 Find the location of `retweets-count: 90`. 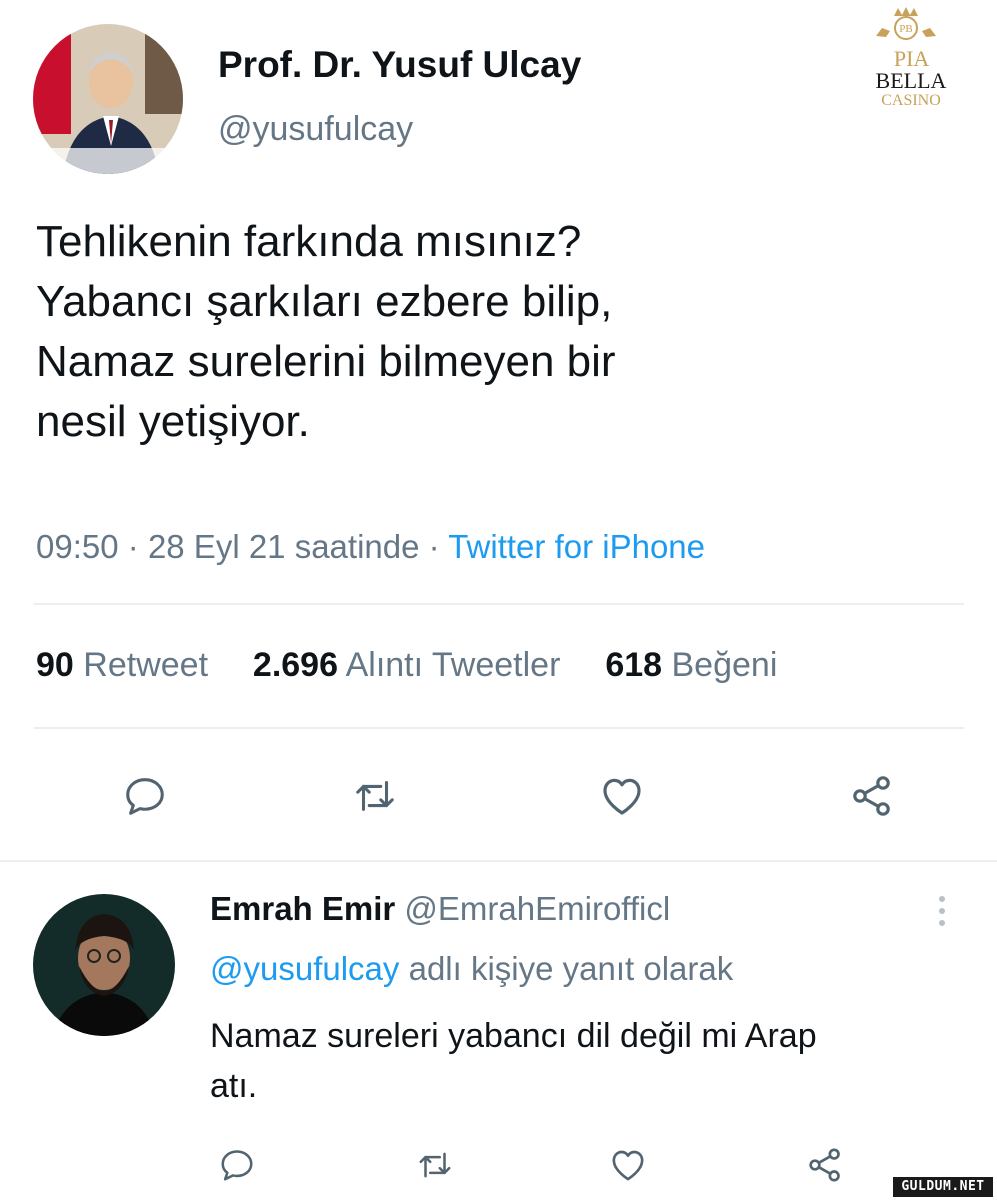

retweets-count: 90 is located at coordinates (55, 665).